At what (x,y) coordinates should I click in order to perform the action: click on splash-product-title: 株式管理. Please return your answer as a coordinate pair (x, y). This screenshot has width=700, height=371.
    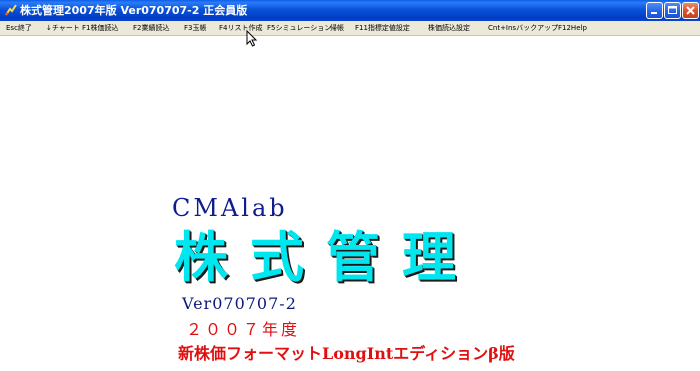
    Looking at the image, I should click on (326, 257).